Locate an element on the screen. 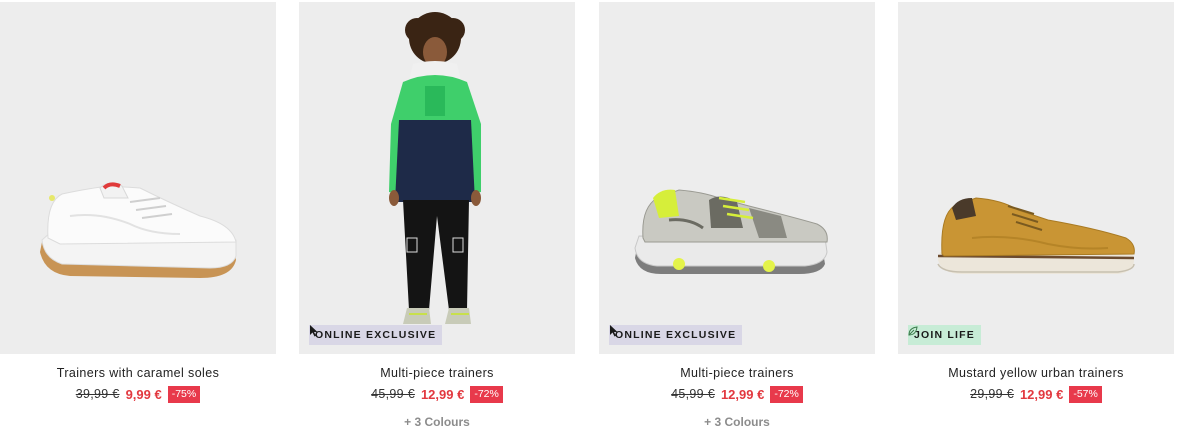 This screenshot has height=435, width=1178. old-price: 29,99 € is located at coordinates (992, 394).